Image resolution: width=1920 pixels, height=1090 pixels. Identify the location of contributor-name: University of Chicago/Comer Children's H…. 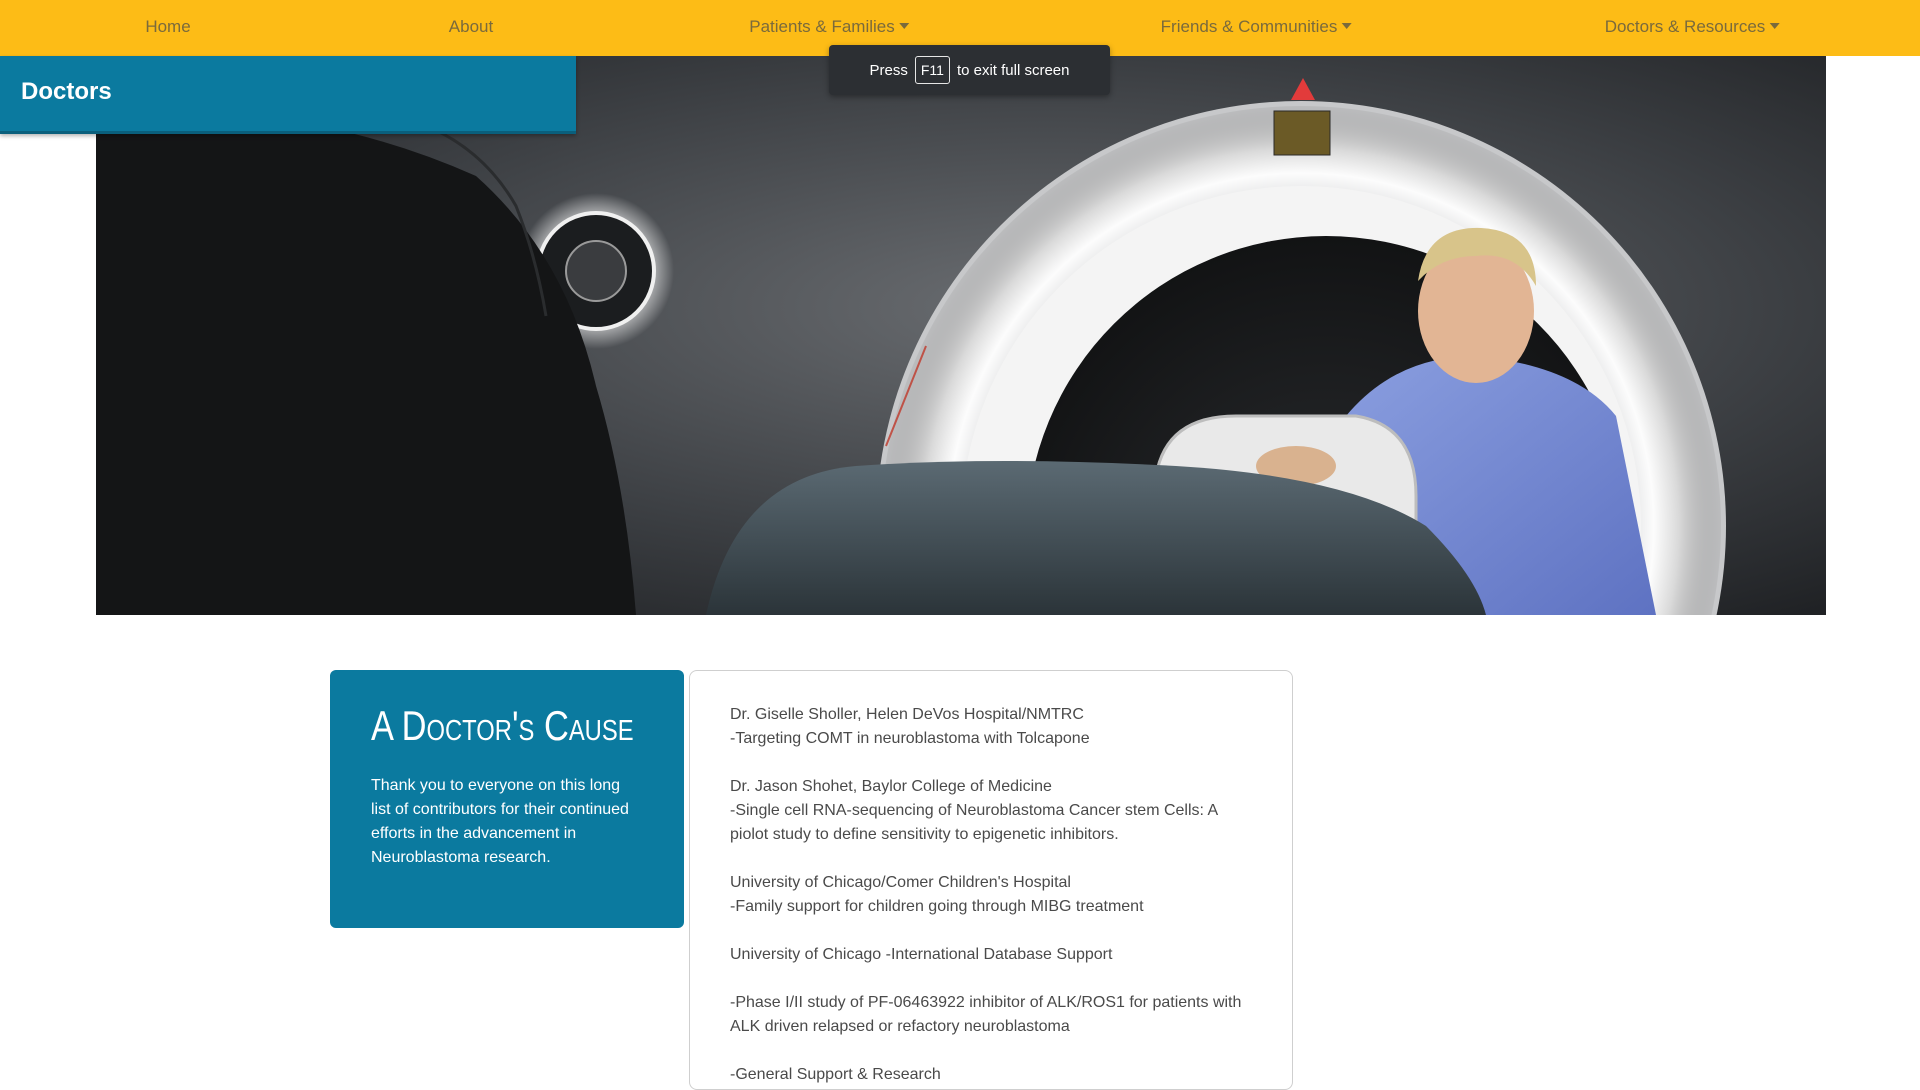
(900, 882).